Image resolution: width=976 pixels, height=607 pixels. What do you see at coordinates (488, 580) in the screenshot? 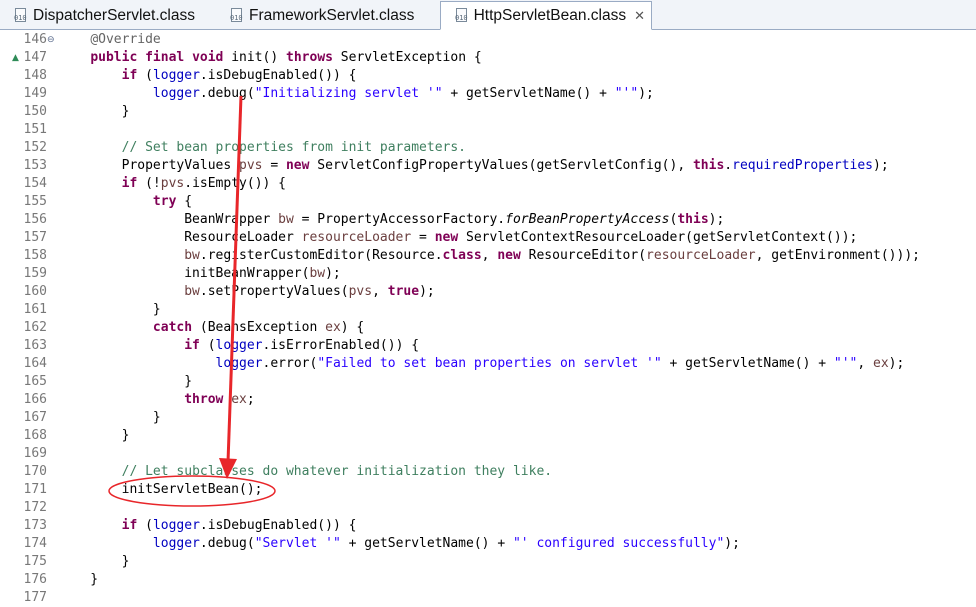
I see `code-line: 176 }` at bounding box center [488, 580].